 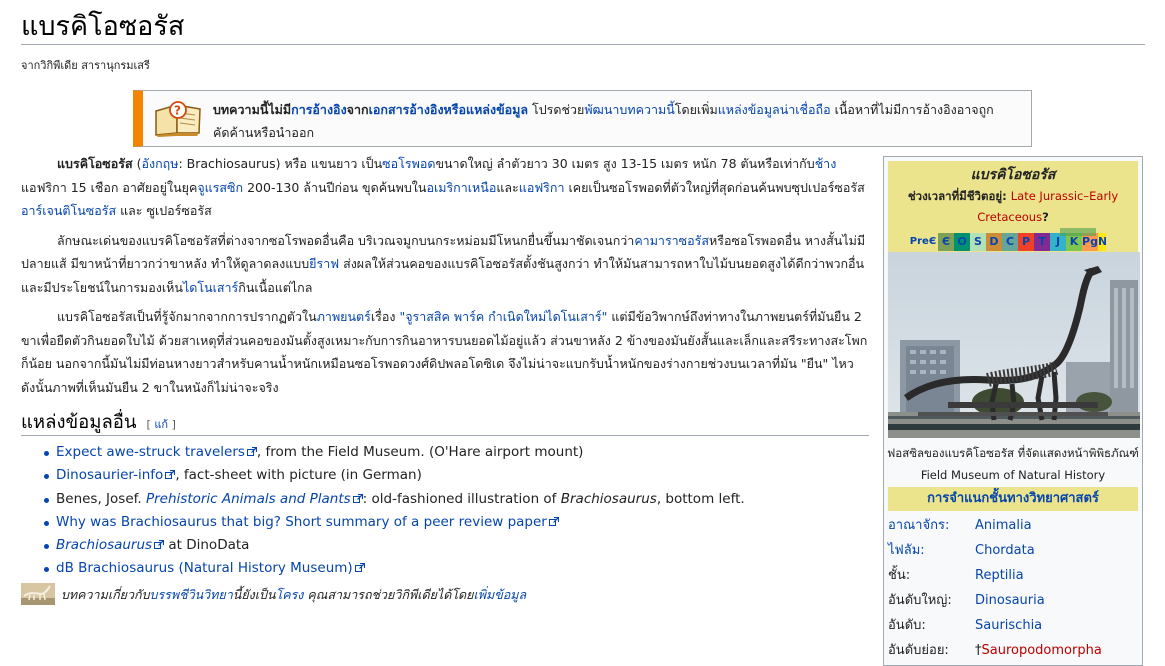 What do you see at coordinates (946, 242) in the screenshot?
I see `timescale-period: Є` at bounding box center [946, 242].